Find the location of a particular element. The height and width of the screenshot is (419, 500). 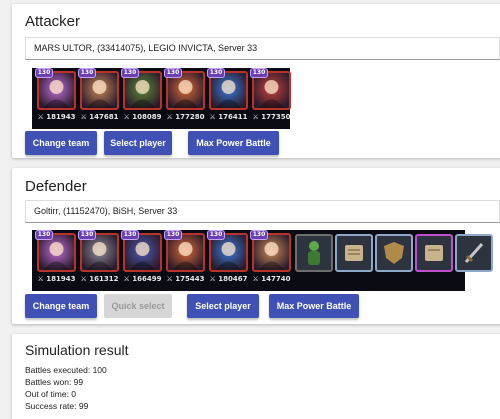

attacker-select-player-button: Select player is located at coordinates (138, 143).